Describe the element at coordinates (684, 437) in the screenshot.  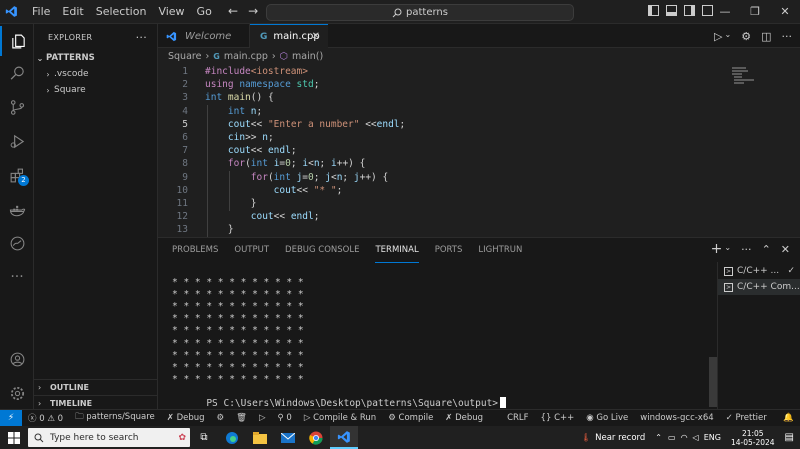
I see `wifi-icon: ◠` at that location.